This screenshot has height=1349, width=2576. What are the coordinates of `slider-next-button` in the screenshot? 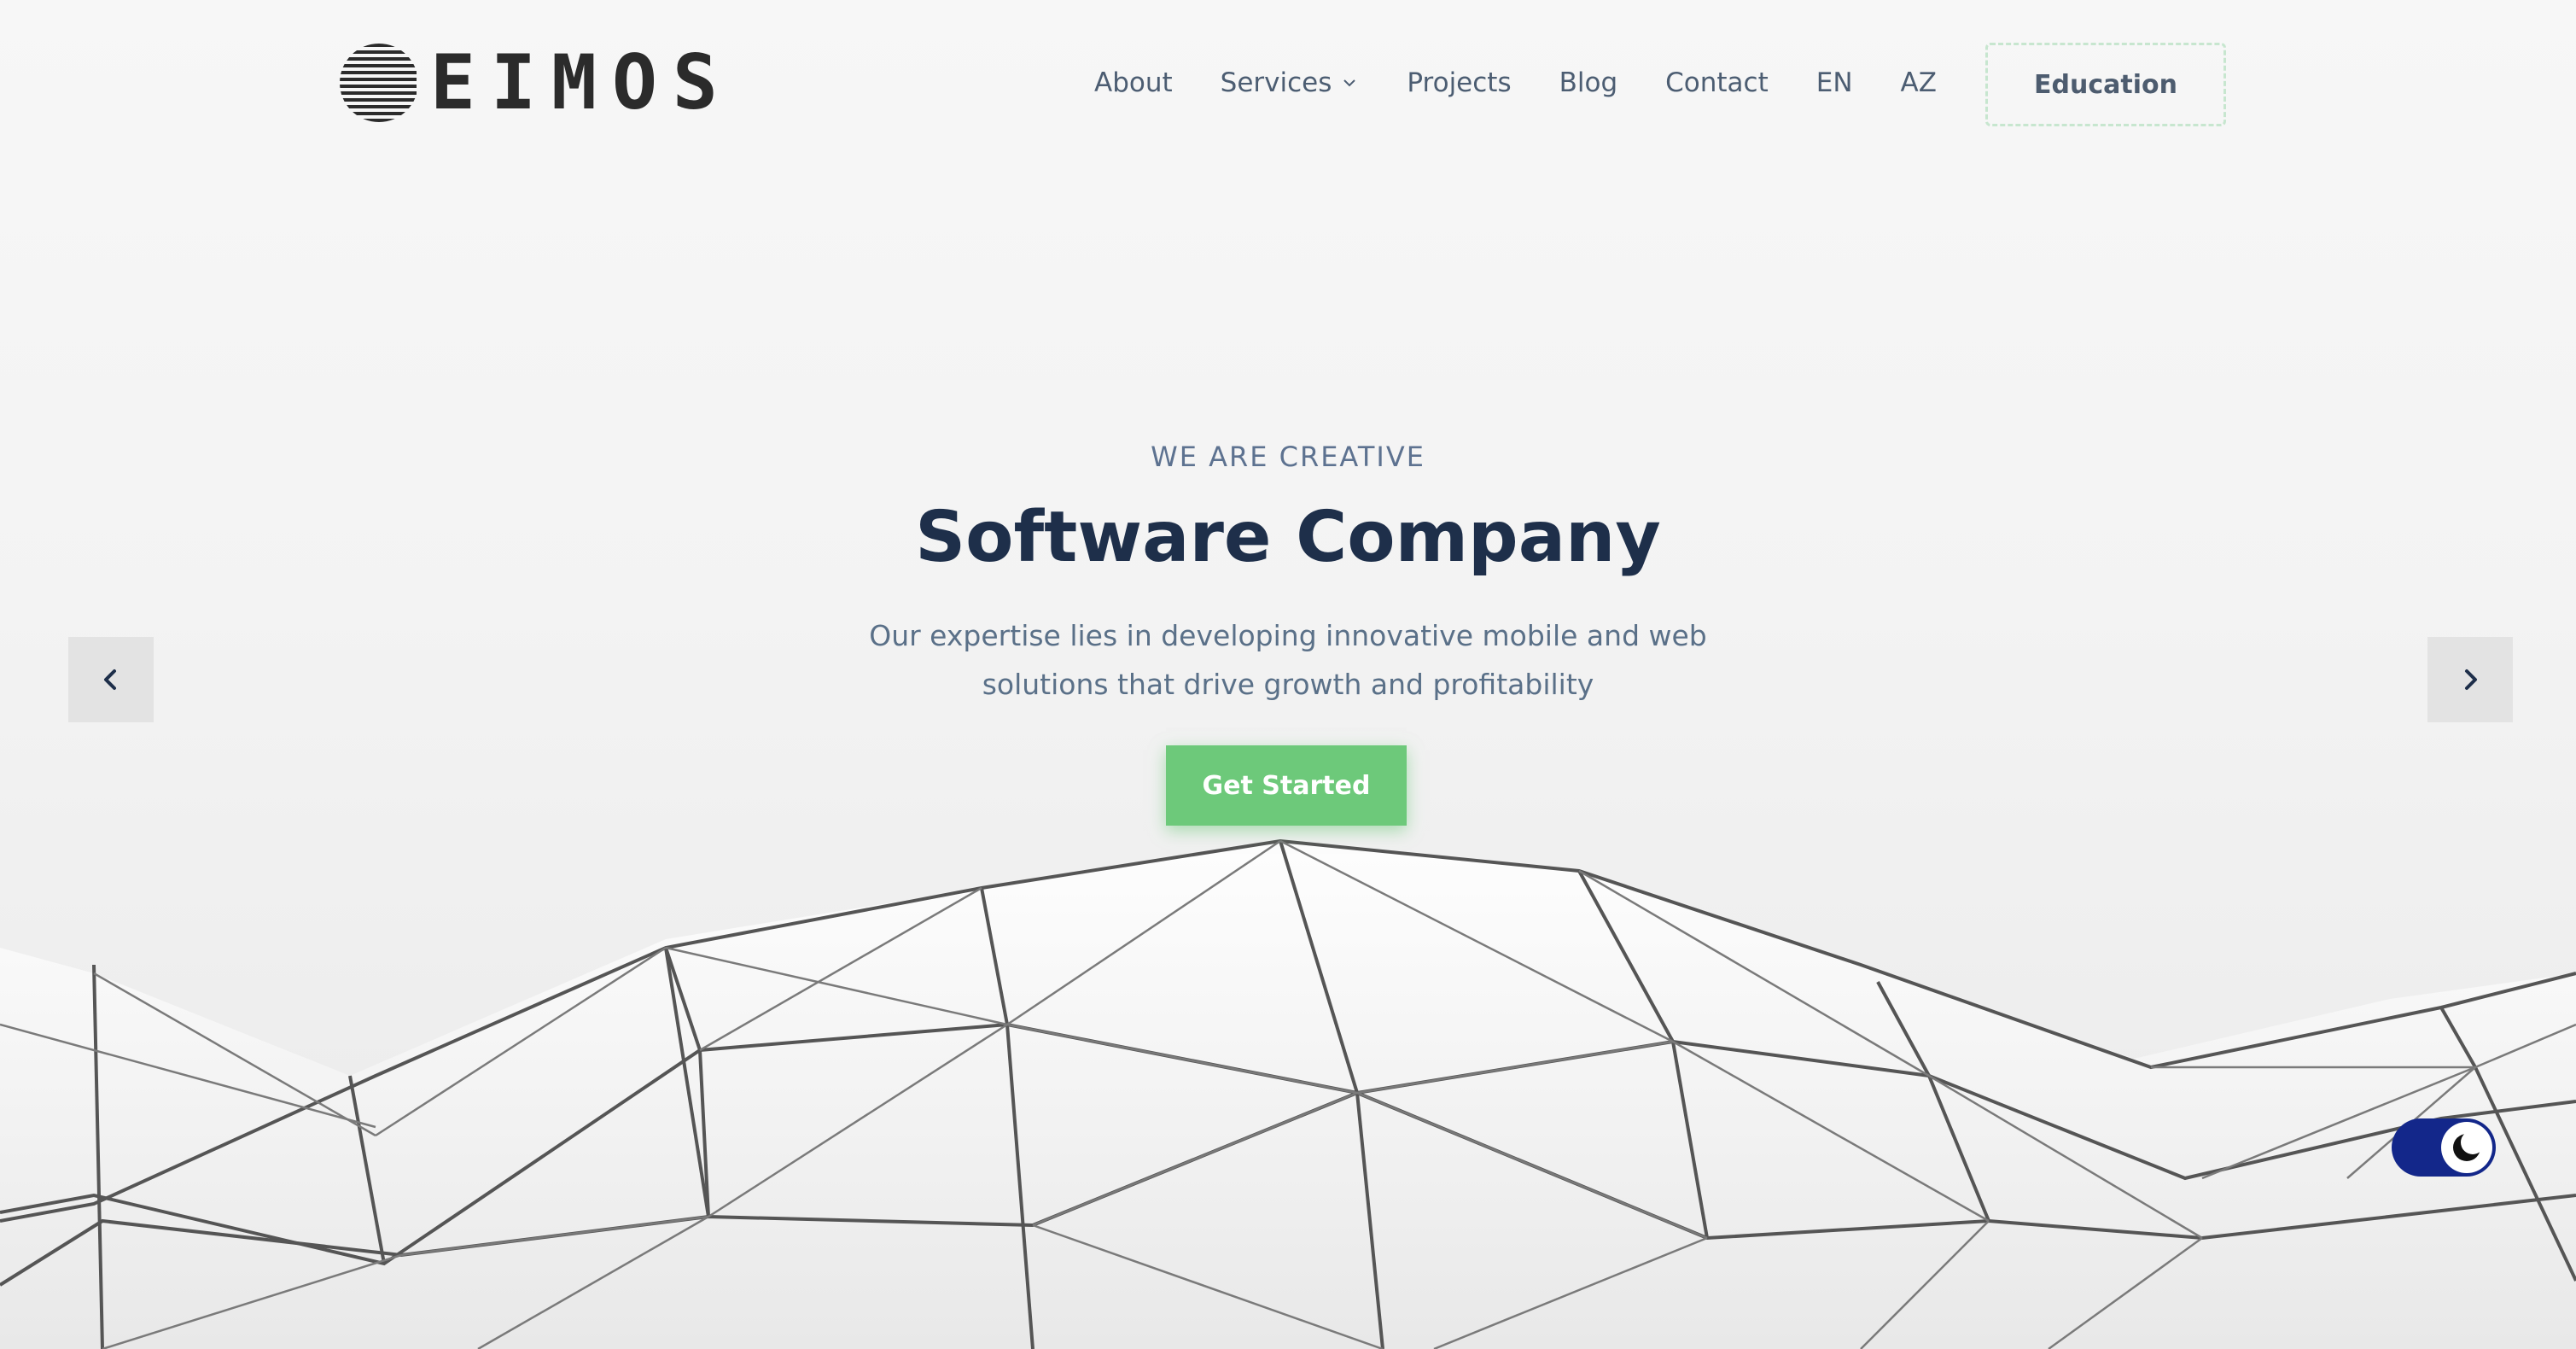 It's located at (2470, 680).